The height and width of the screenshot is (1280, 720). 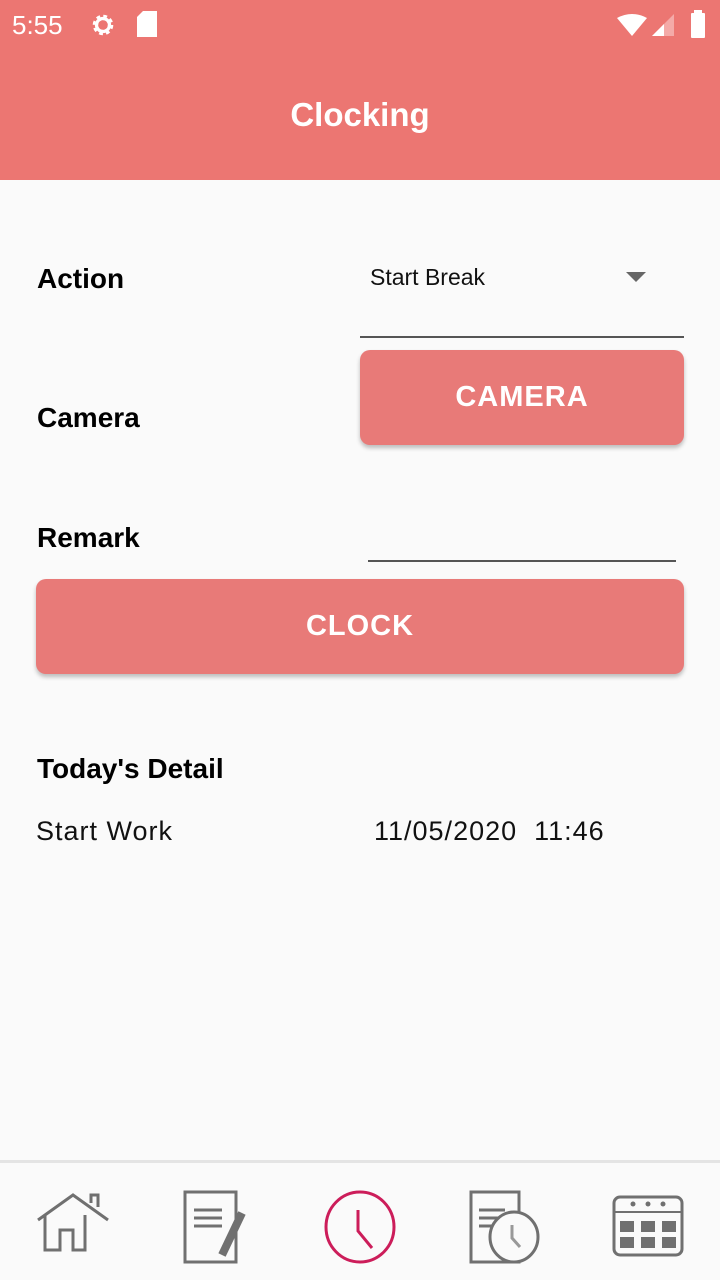 What do you see at coordinates (81, 278) in the screenshot?
I see `action-label: Action` at bounding box center [81, 278].